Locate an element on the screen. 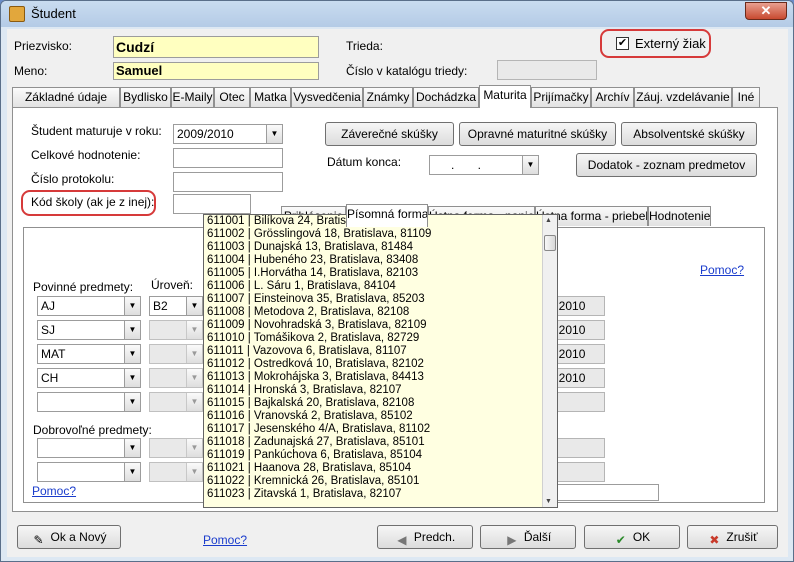 Image resolution: width=794 pixels, height=562 pixels. cancel-button: ✖ Zrušiť is located at coordinates (732, 537).